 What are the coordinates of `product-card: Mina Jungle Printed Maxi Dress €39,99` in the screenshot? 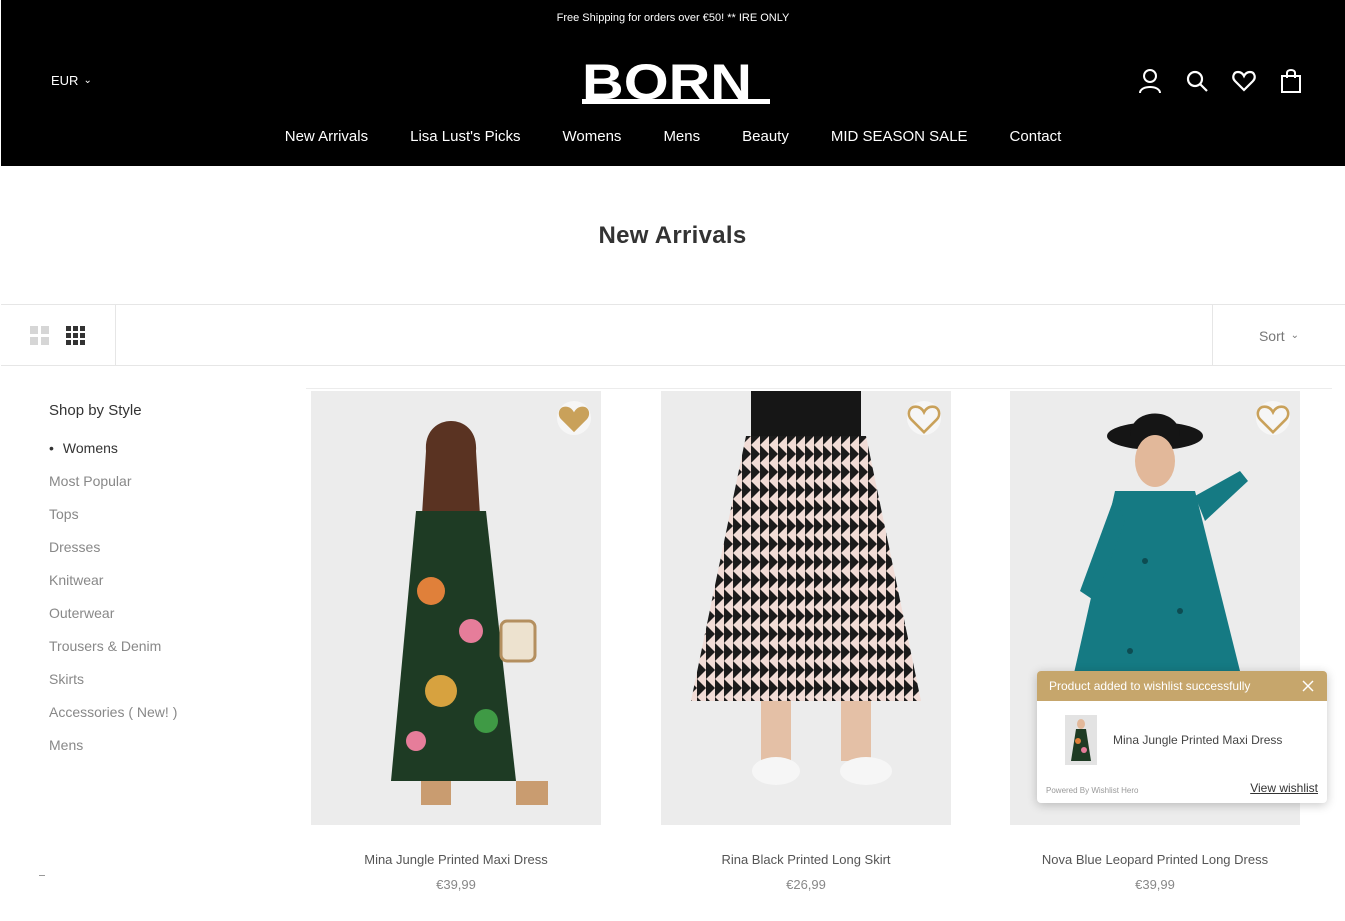 It's located at (456, 641).